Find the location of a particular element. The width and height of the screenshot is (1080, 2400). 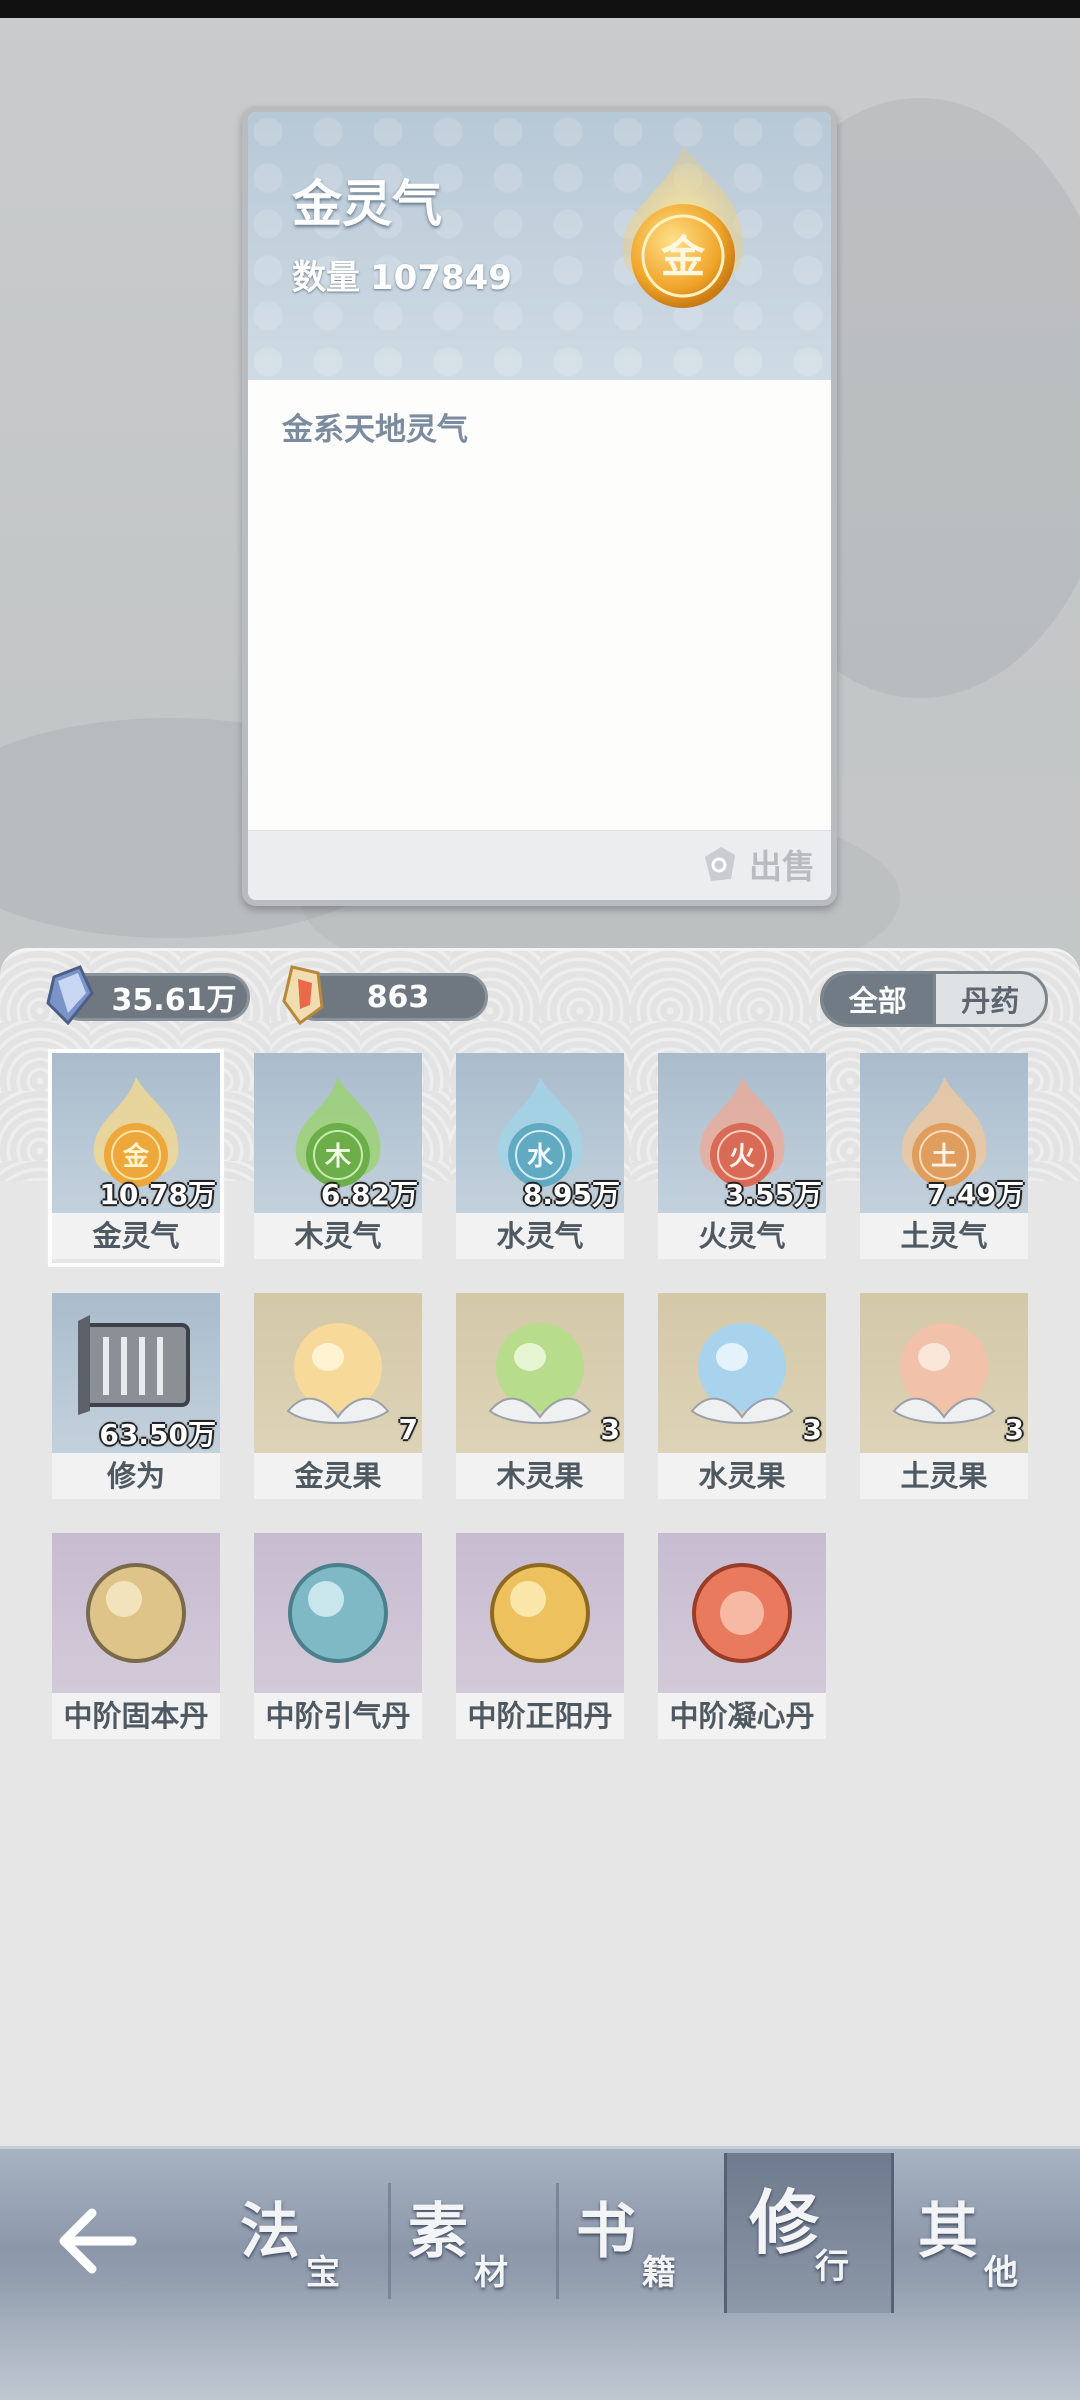

item-name: 水灵气 is located at coordinates (540, 1236).